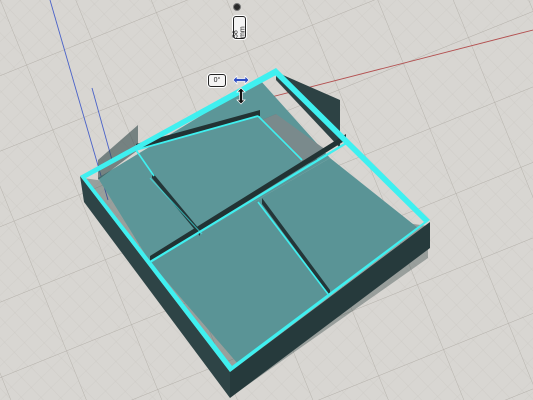  Describe the element at coordinates (241, 96) in the screenshot. I see `double-arrow-vertical-icon` at that location.